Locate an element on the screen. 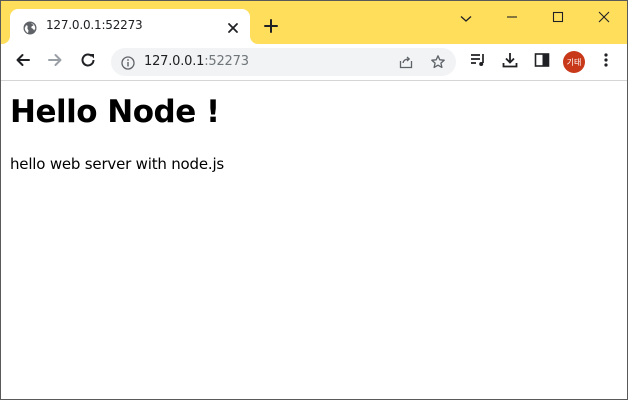 This screenshot has height=400, width=628. maximize-icon is located at coordinates (558, 17).